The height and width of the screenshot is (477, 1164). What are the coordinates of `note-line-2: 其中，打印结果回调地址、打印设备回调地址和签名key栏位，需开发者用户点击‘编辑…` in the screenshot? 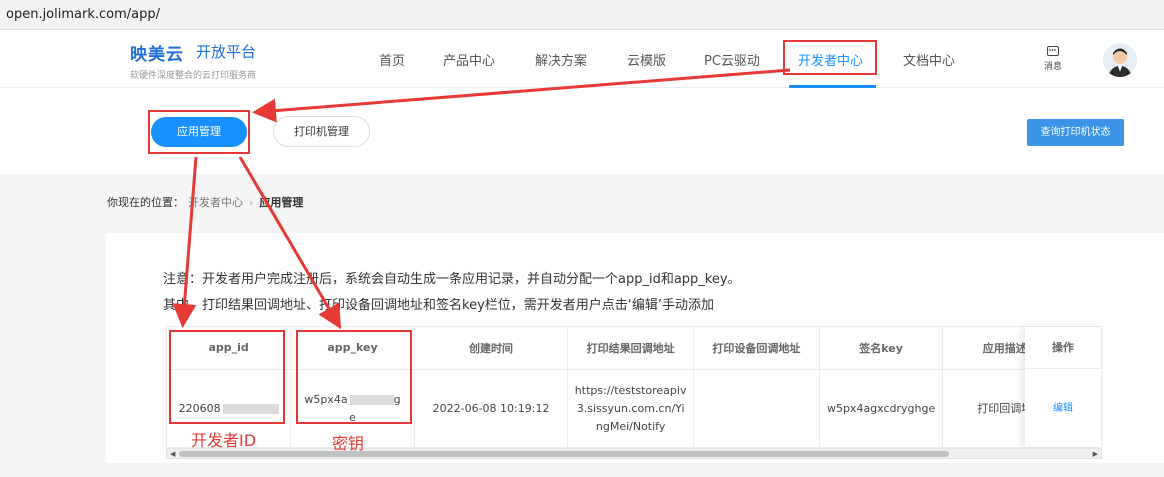 It's located at (439, 305).